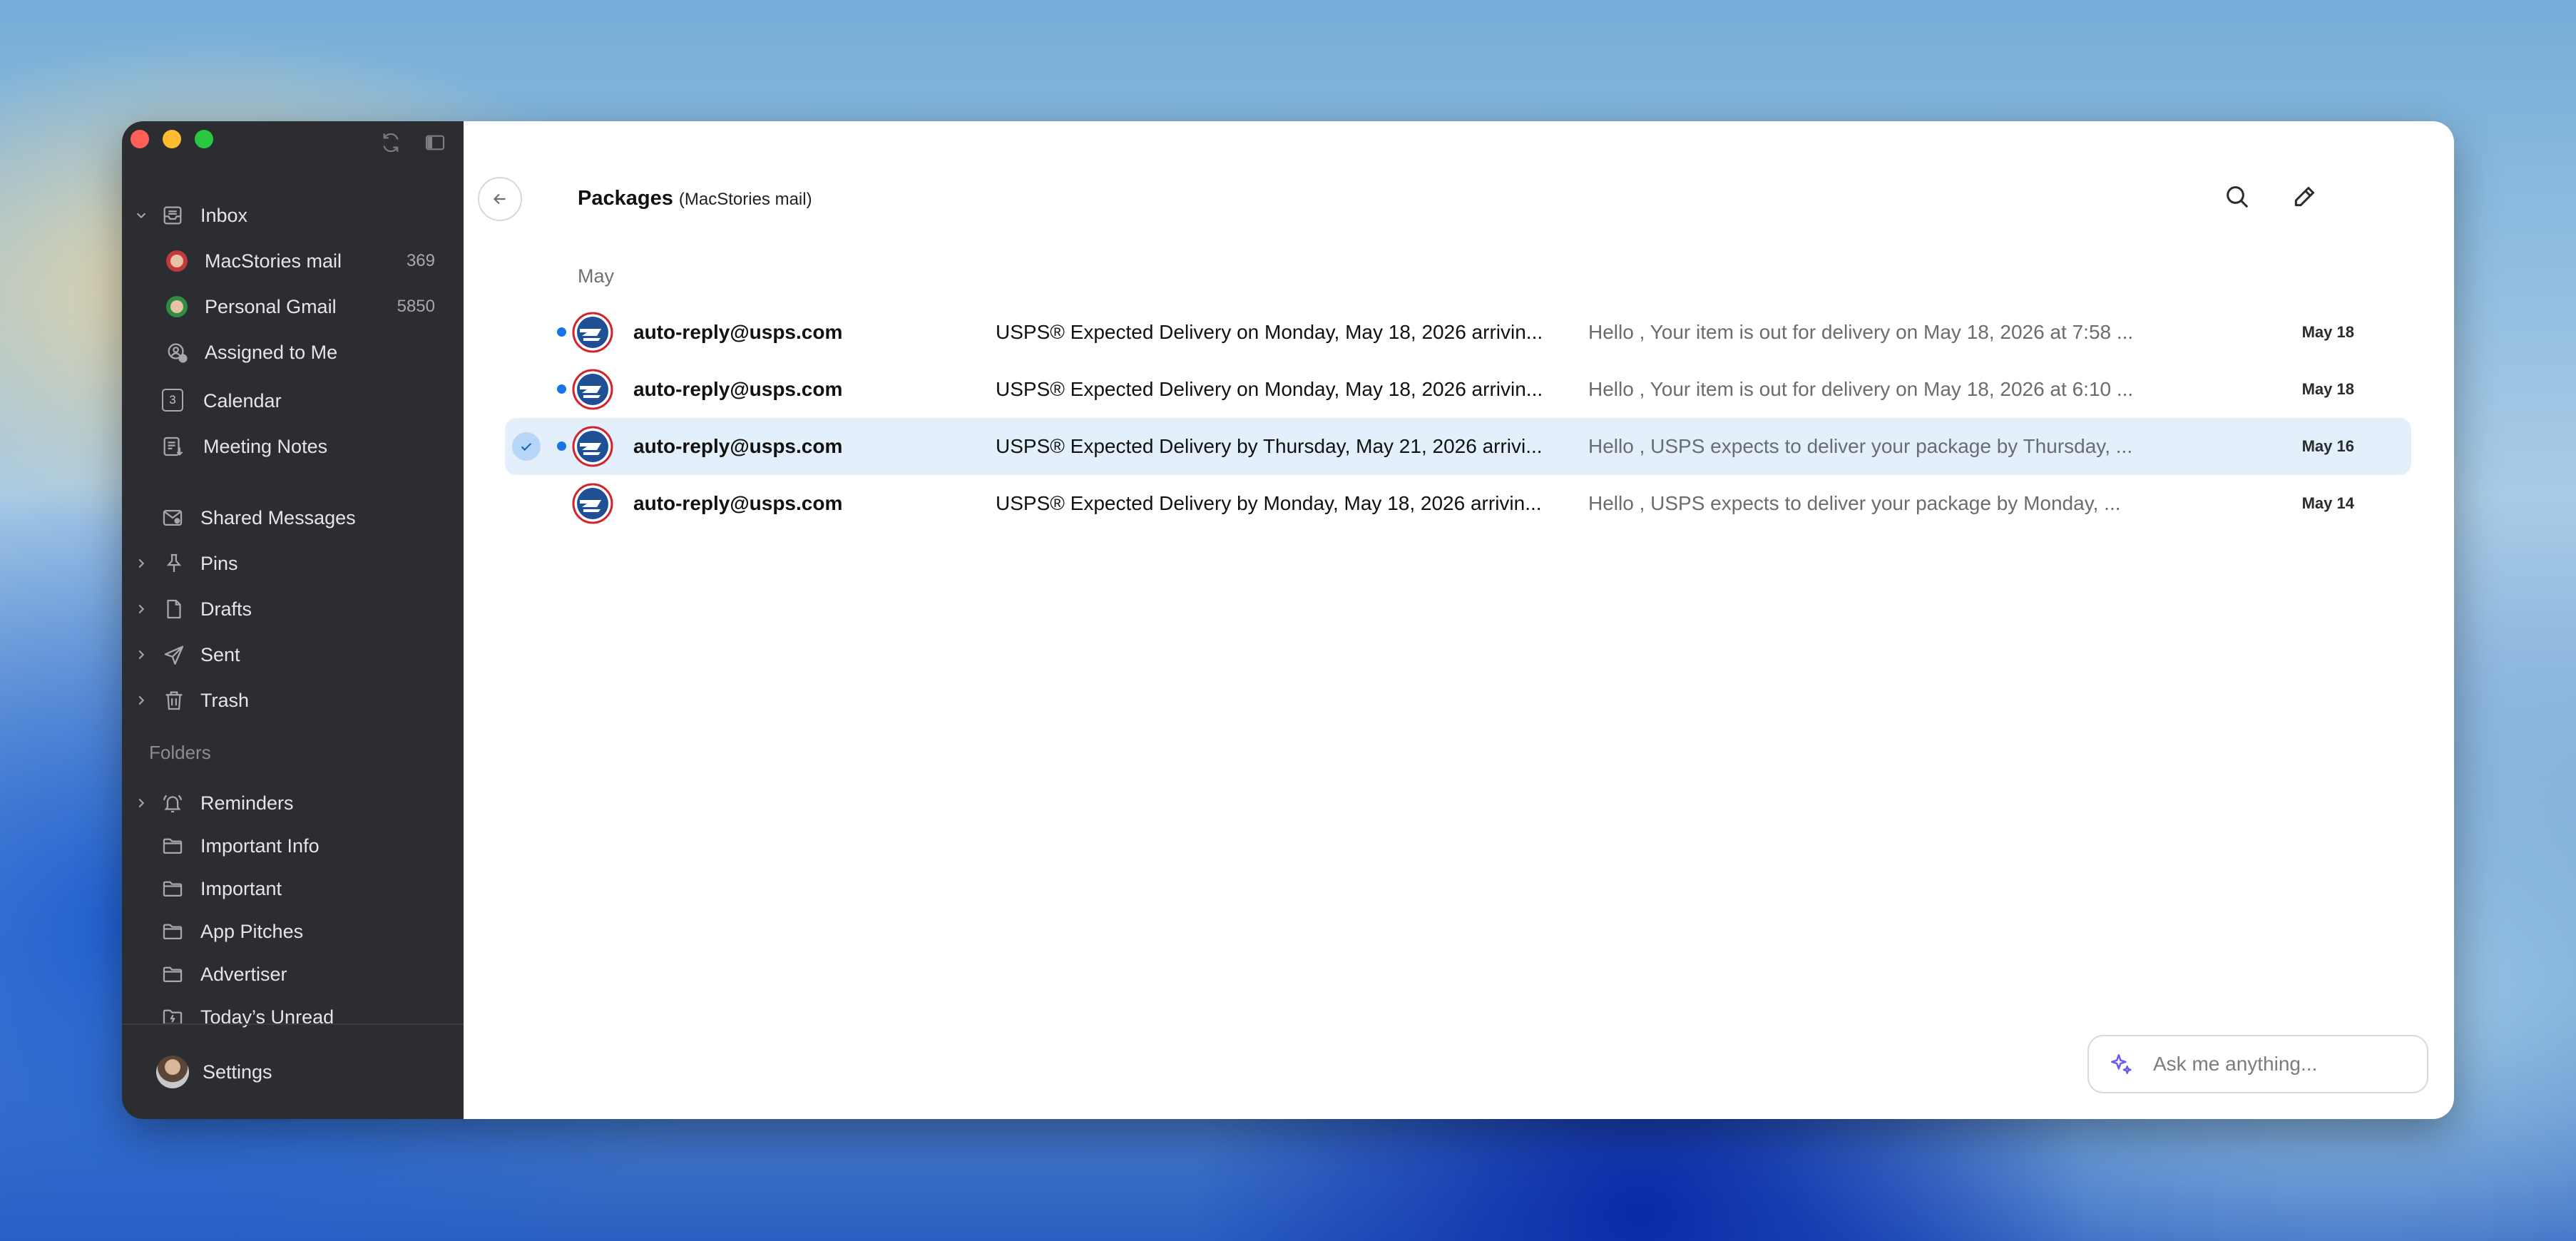 Image resolution: width=2576 pixels, height=1241 pixels. Describe the element at coordinates (745, 199) in the screenshot. I see `page-subtitle: (MacStories mail)` at that location.